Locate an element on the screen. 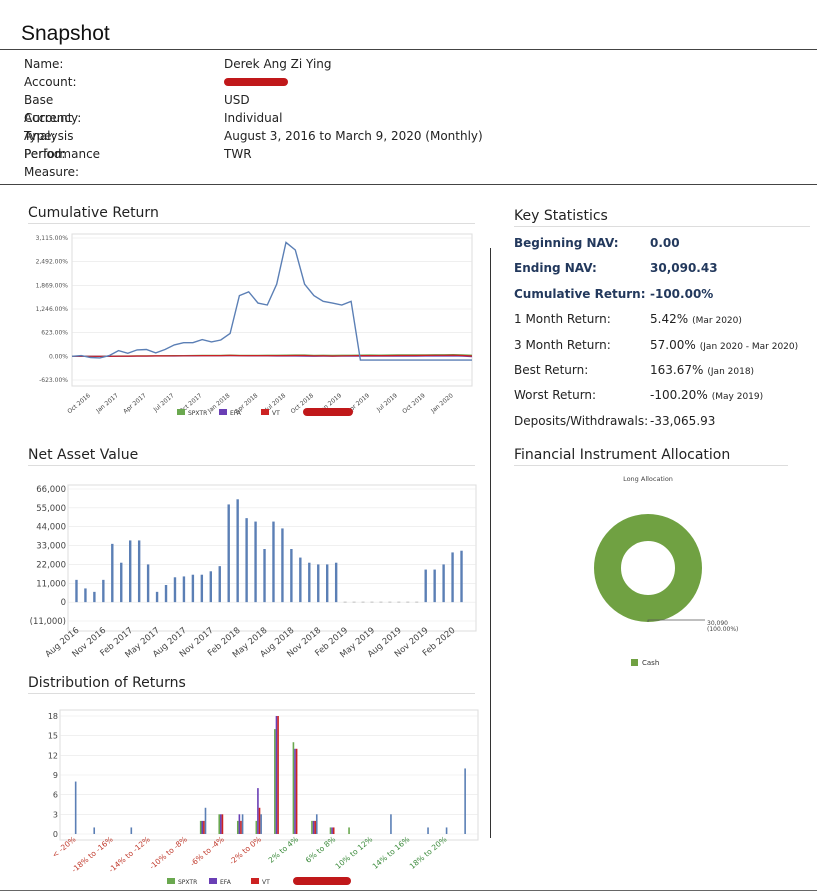  key-stat-label: Worst Return: is located at coordinates (555, 395).